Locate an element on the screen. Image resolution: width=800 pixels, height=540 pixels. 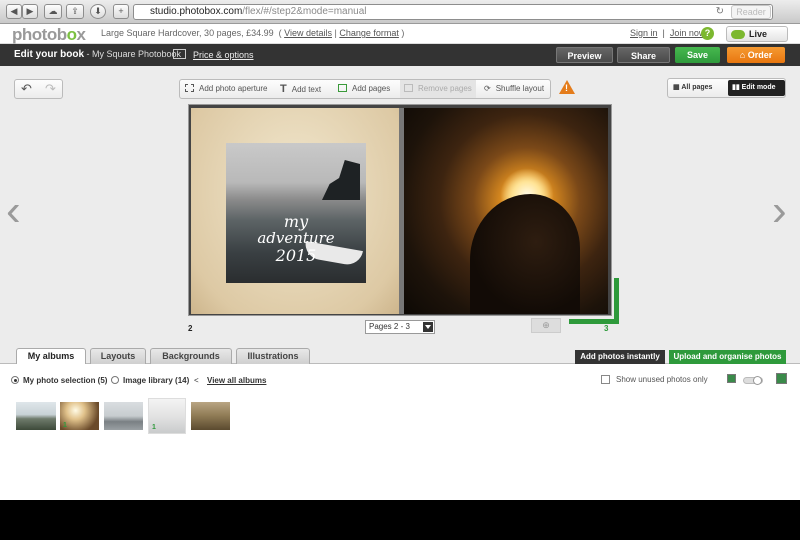
share-button: Share is located at coordinates (643, 55).